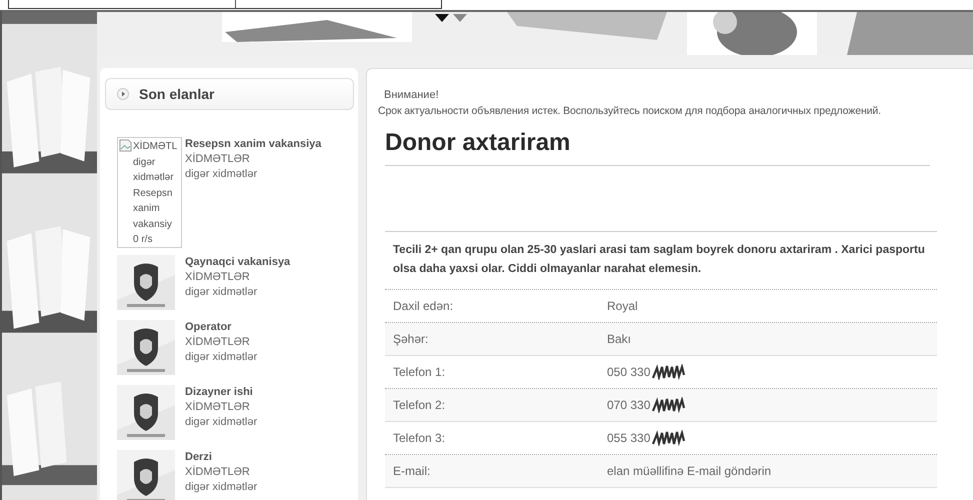  What do you see at coordinates (689, 471) in the screenshot?
I see `detail-value: elan müəllifinə E-mail göndərin` at bounding box center [689, 471].